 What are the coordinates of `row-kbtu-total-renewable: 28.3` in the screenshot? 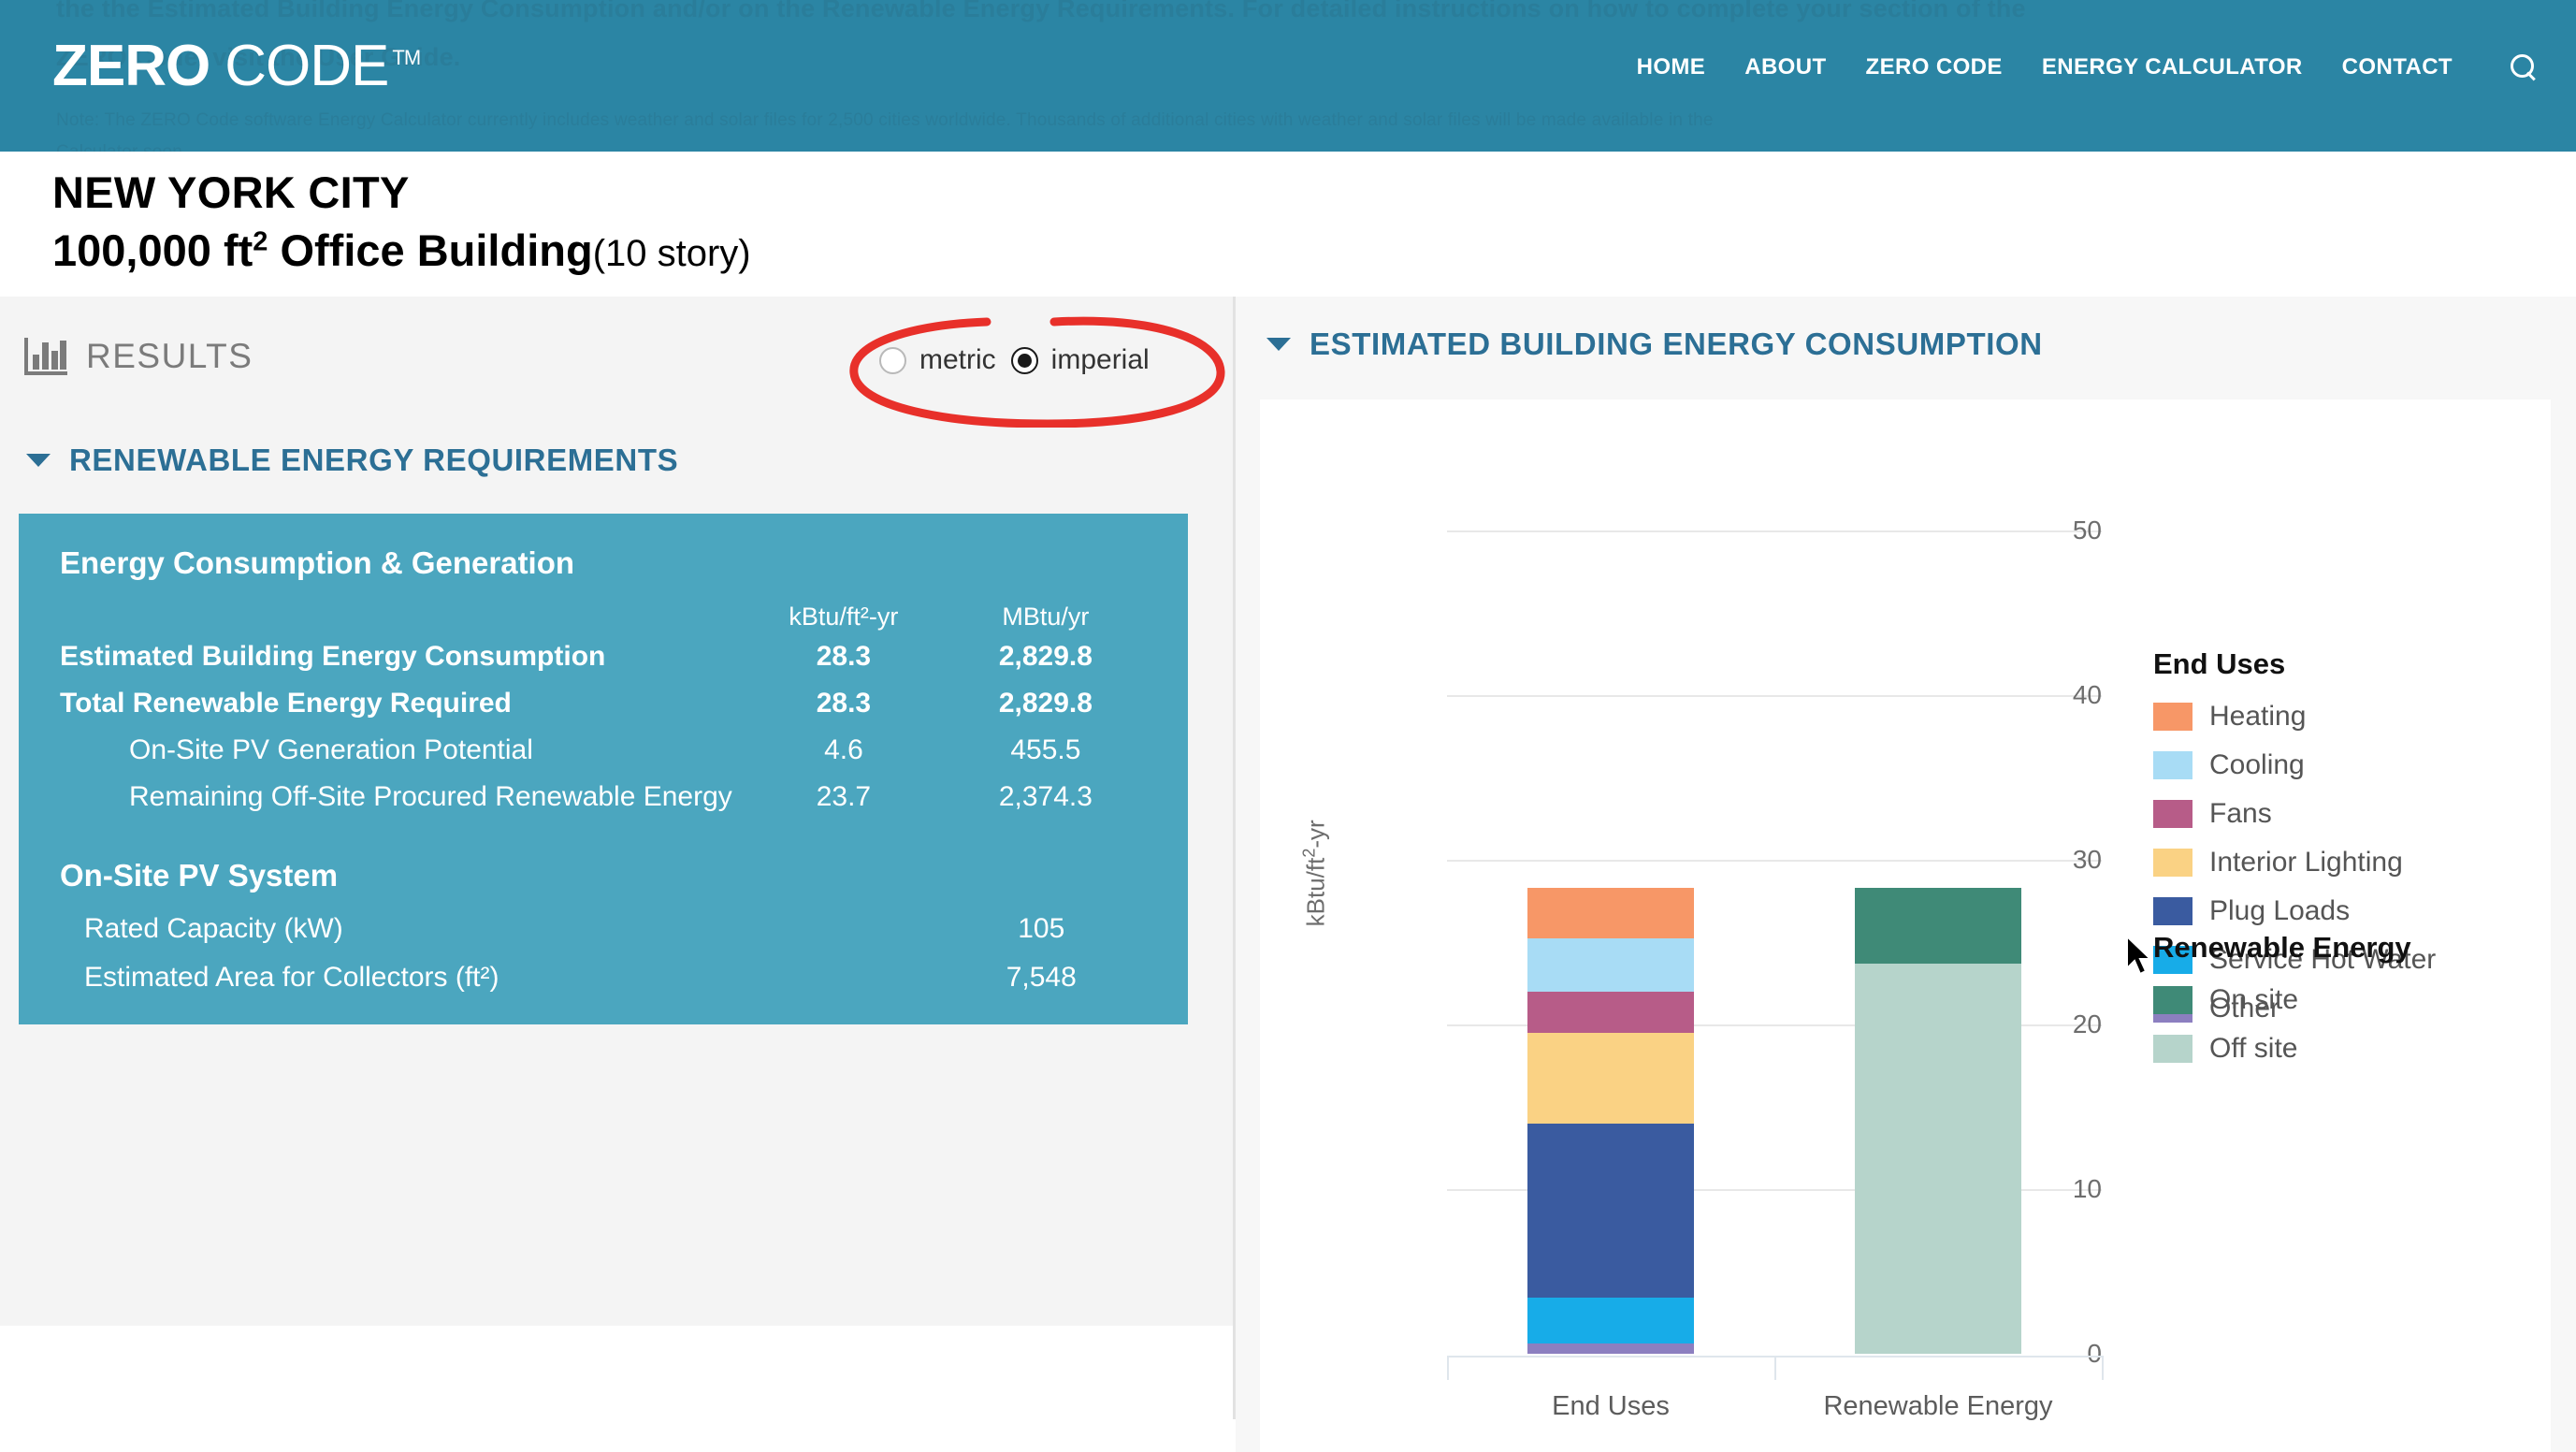 It's located at (844, 703).